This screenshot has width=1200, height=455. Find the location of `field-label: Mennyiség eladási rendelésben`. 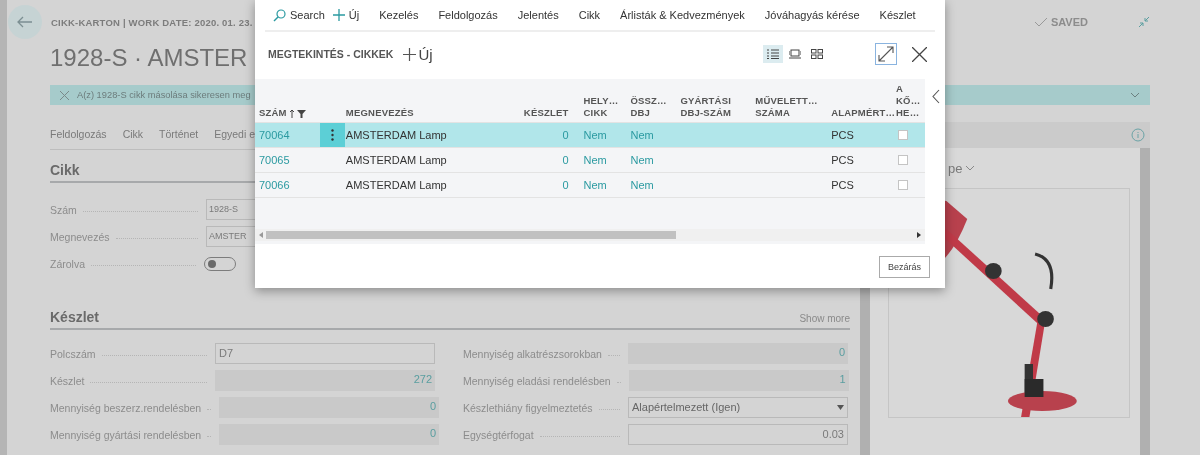

field-label: Mennyiség eladási rendelésben is located at coordinates (537, 380).